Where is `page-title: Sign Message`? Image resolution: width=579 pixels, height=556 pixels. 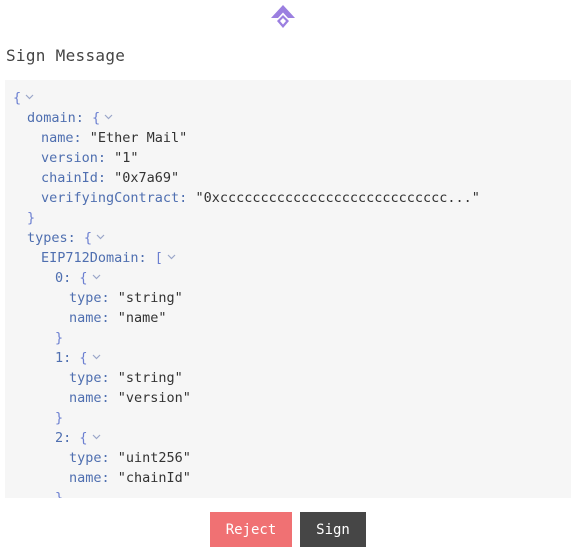 page-title: Sign Message is located at coordinates (66, 55).